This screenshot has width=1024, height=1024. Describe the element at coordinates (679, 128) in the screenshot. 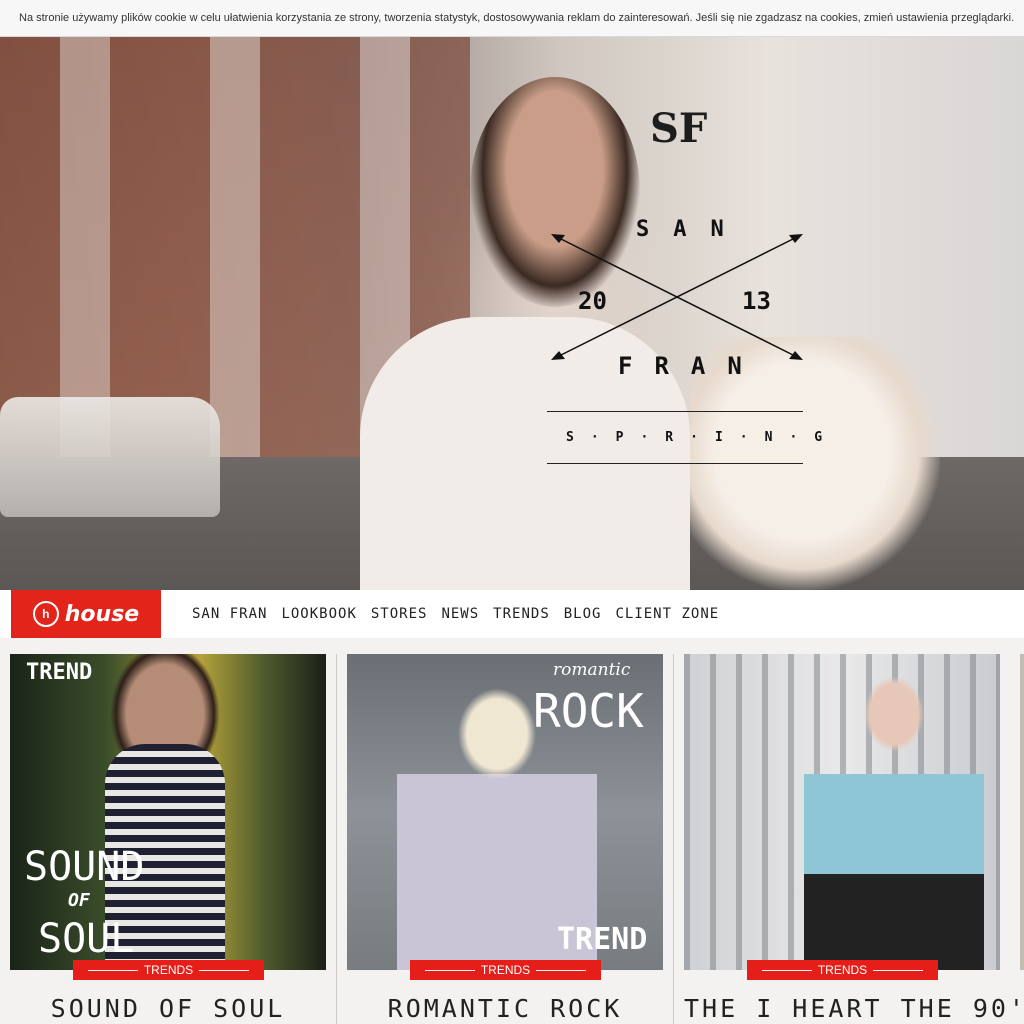

I see `sf-monogram-logo: SF` at that location.